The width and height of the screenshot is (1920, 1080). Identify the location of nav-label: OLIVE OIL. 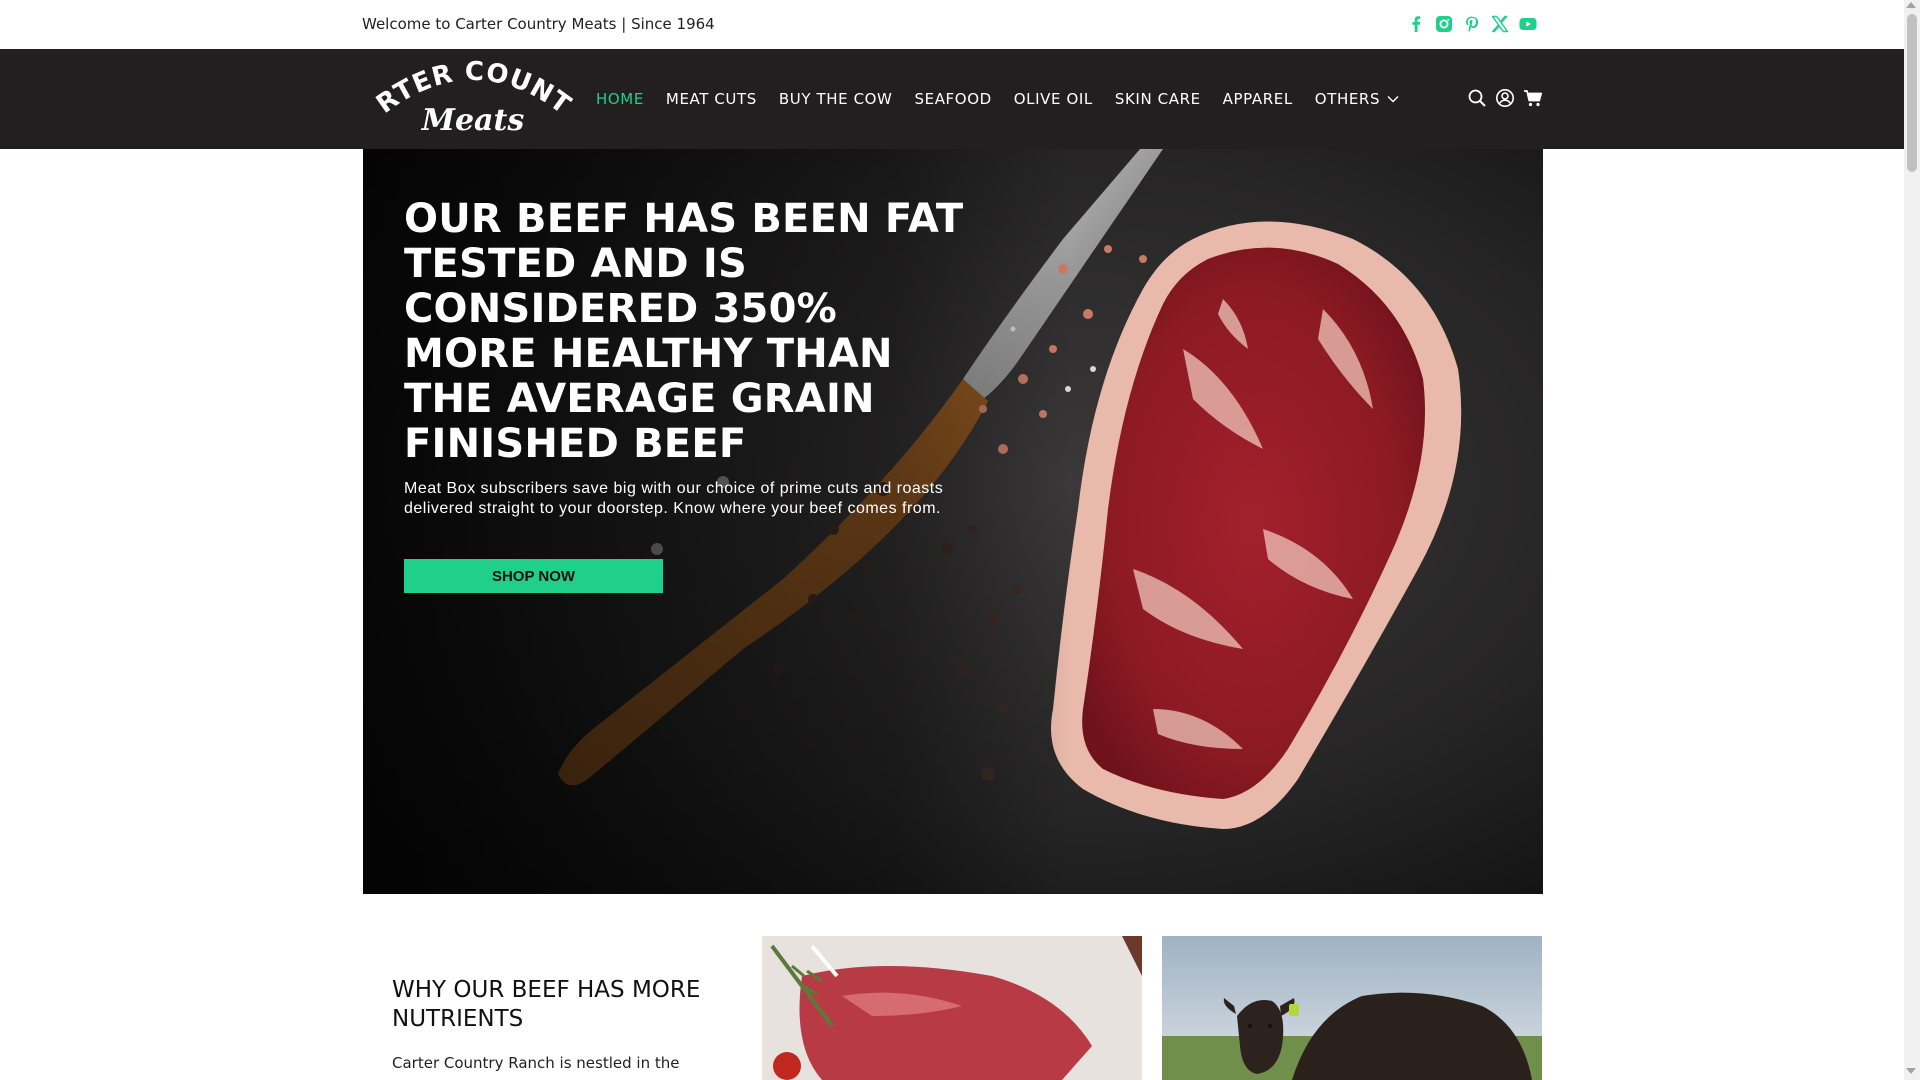
(1053, 99).